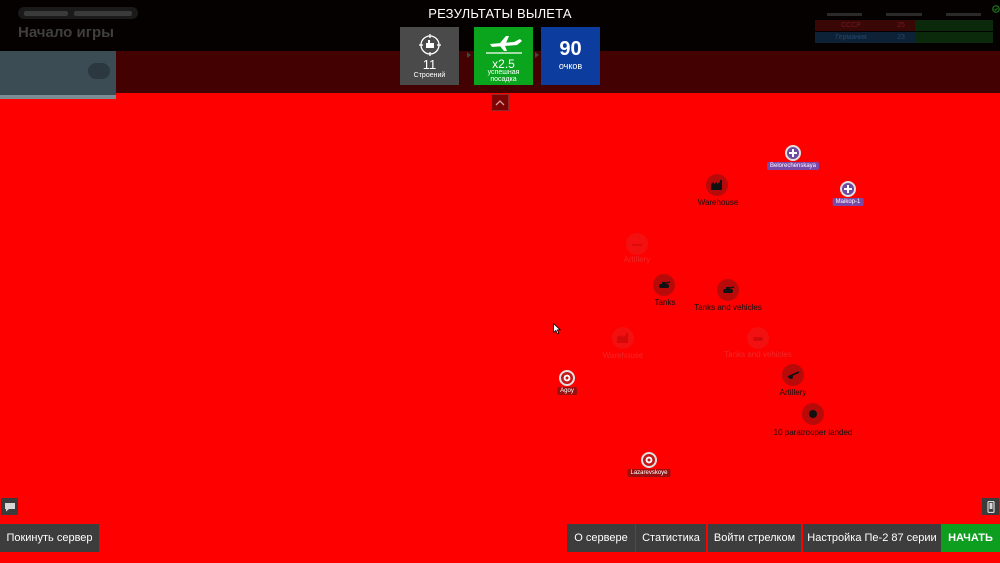 The image size is (1000, 563). I want to click on points-card: 90 очков, so click(570, 56).